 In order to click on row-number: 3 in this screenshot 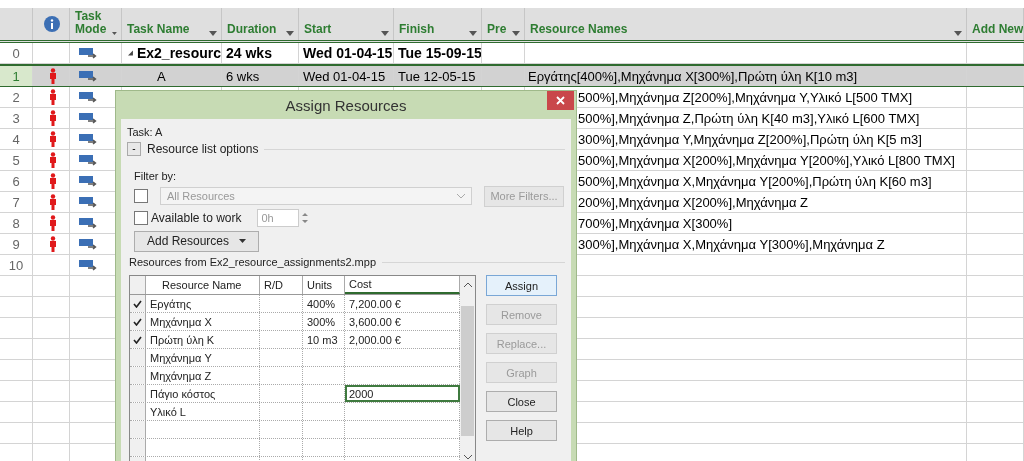, I will do `click(16, 118)`.